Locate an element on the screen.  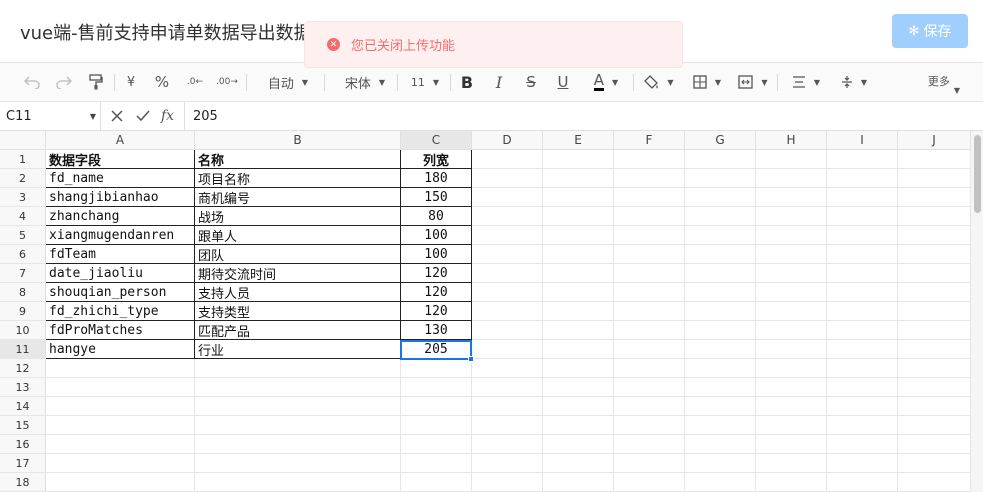
row-header-15: 15 is located at coordinates (23, 425).